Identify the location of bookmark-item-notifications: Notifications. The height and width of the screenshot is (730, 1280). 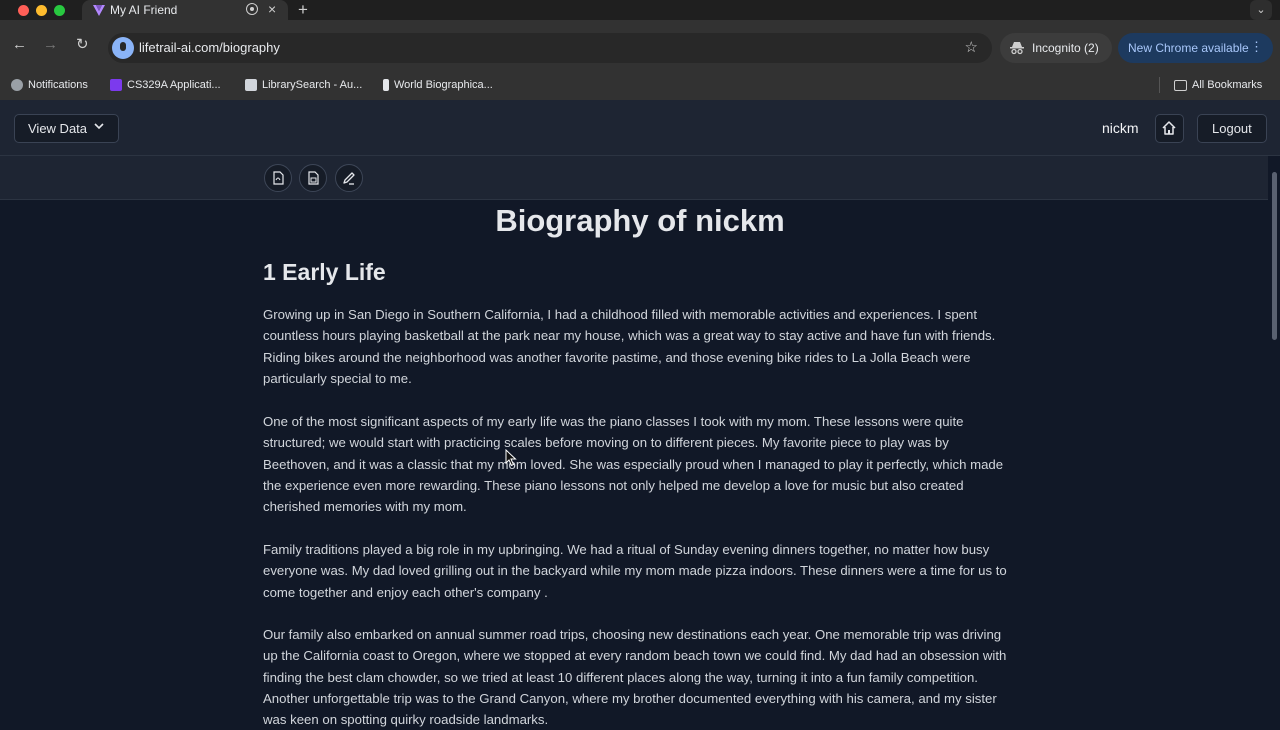
(49, 85).